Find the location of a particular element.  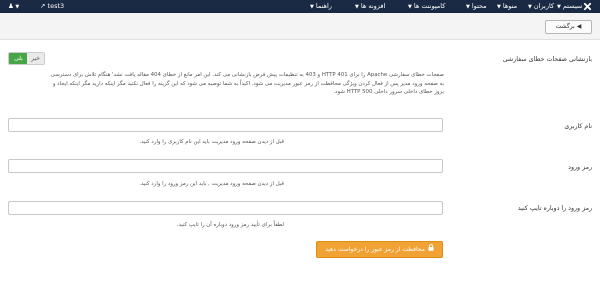

request-password-protection-button: محافظت از رمز عبور را درخواست دهید is located at coordinates (379, 249).